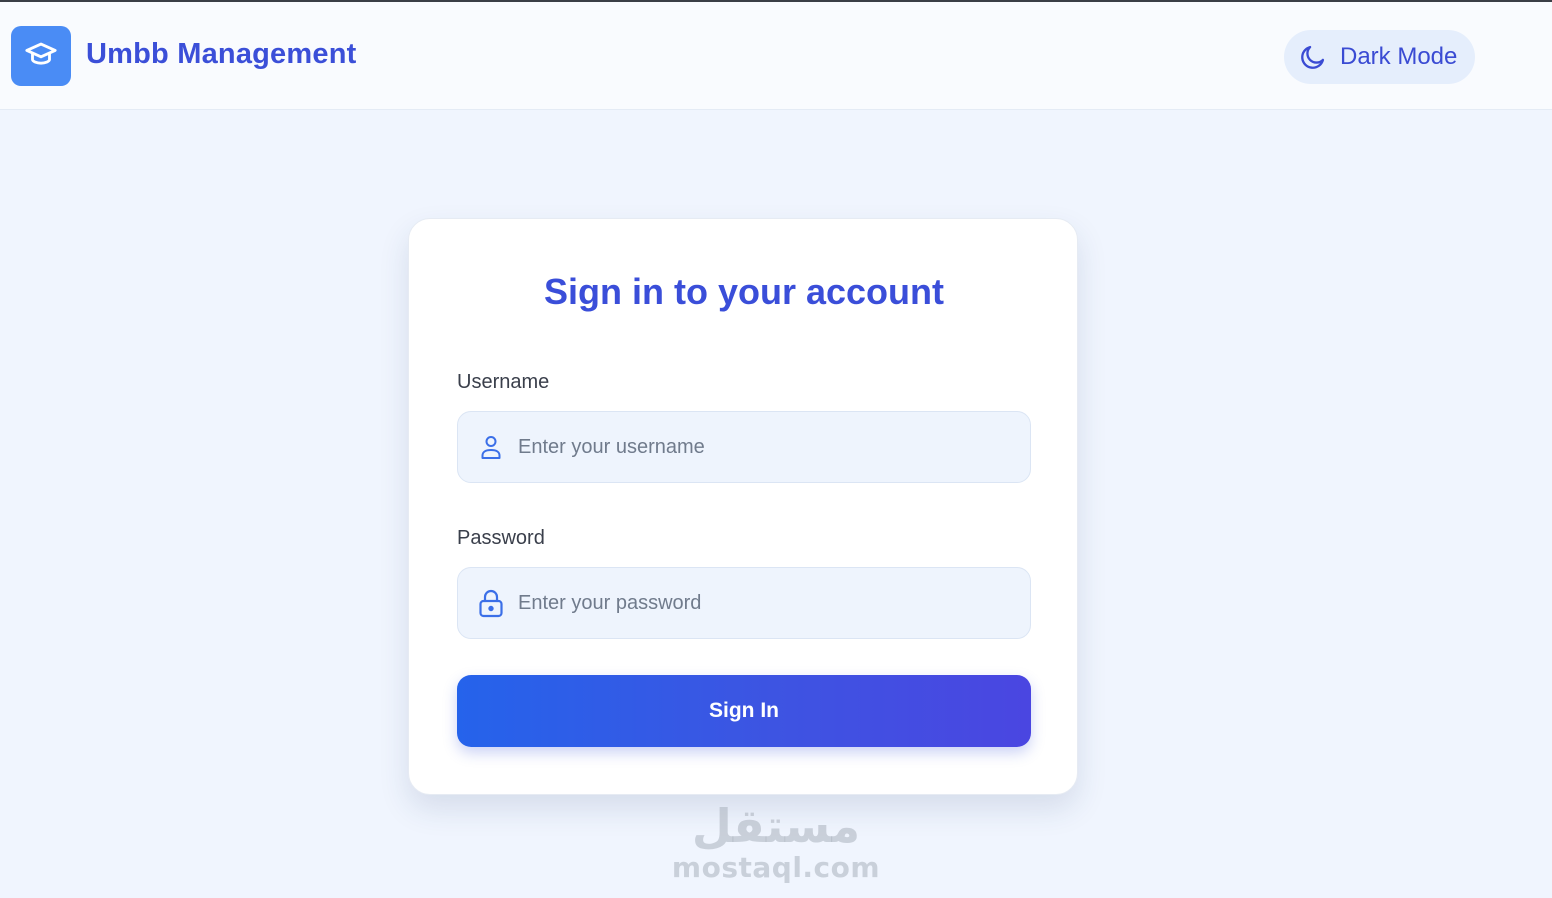 This screenshot has height=898, width=1552. Describe the element at coordinates (221, 54) in the screenshot. I see `brand-title: Umbb Management` at that location.